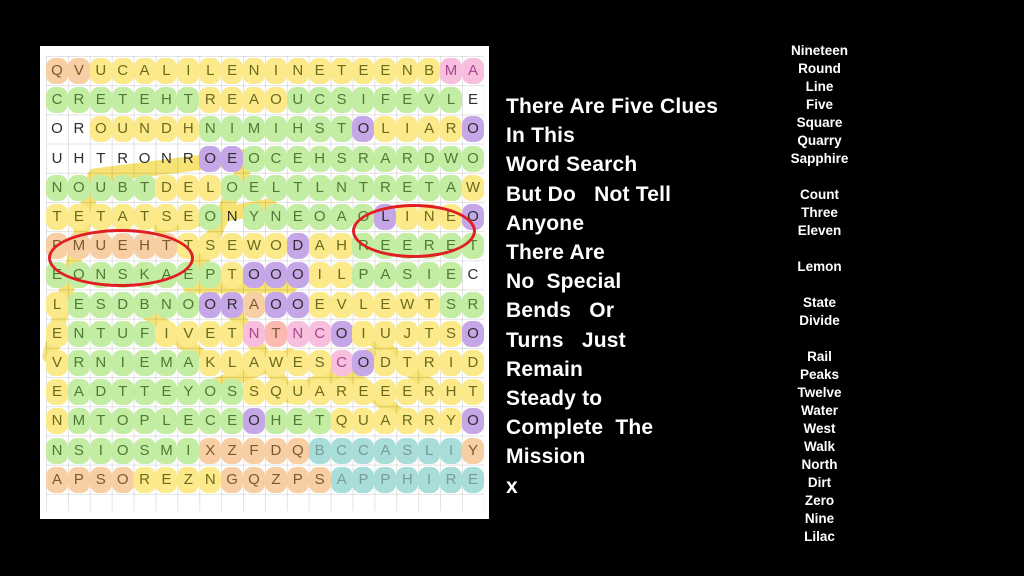  Describe the element at coordinates (819, 537) in the screenshot. I see `word-list-item: Lilac` at that location.